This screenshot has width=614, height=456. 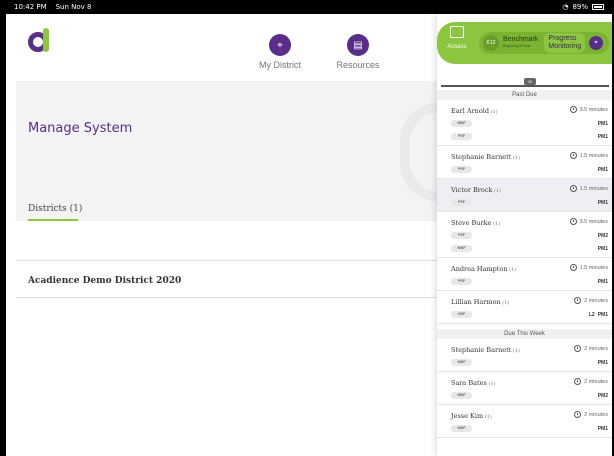 I want to click on student-name-text: Earl Arnold, so click(x=470, y=111).